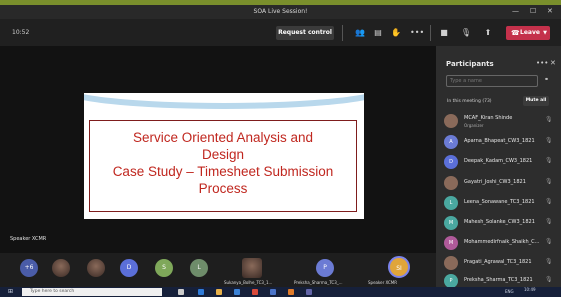  I want to click on file-explorer-icon, so click(219, 292).